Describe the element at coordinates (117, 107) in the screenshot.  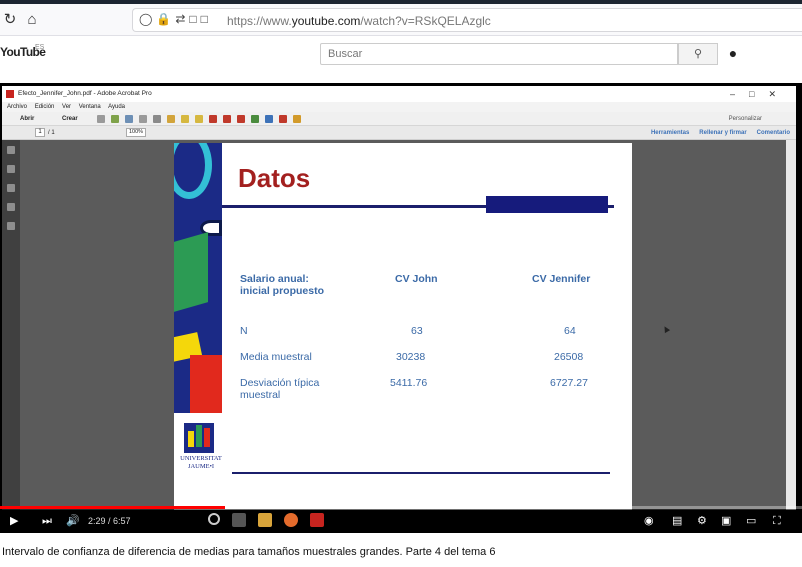
I see `menu-ayuda: Ayuda` at that location.